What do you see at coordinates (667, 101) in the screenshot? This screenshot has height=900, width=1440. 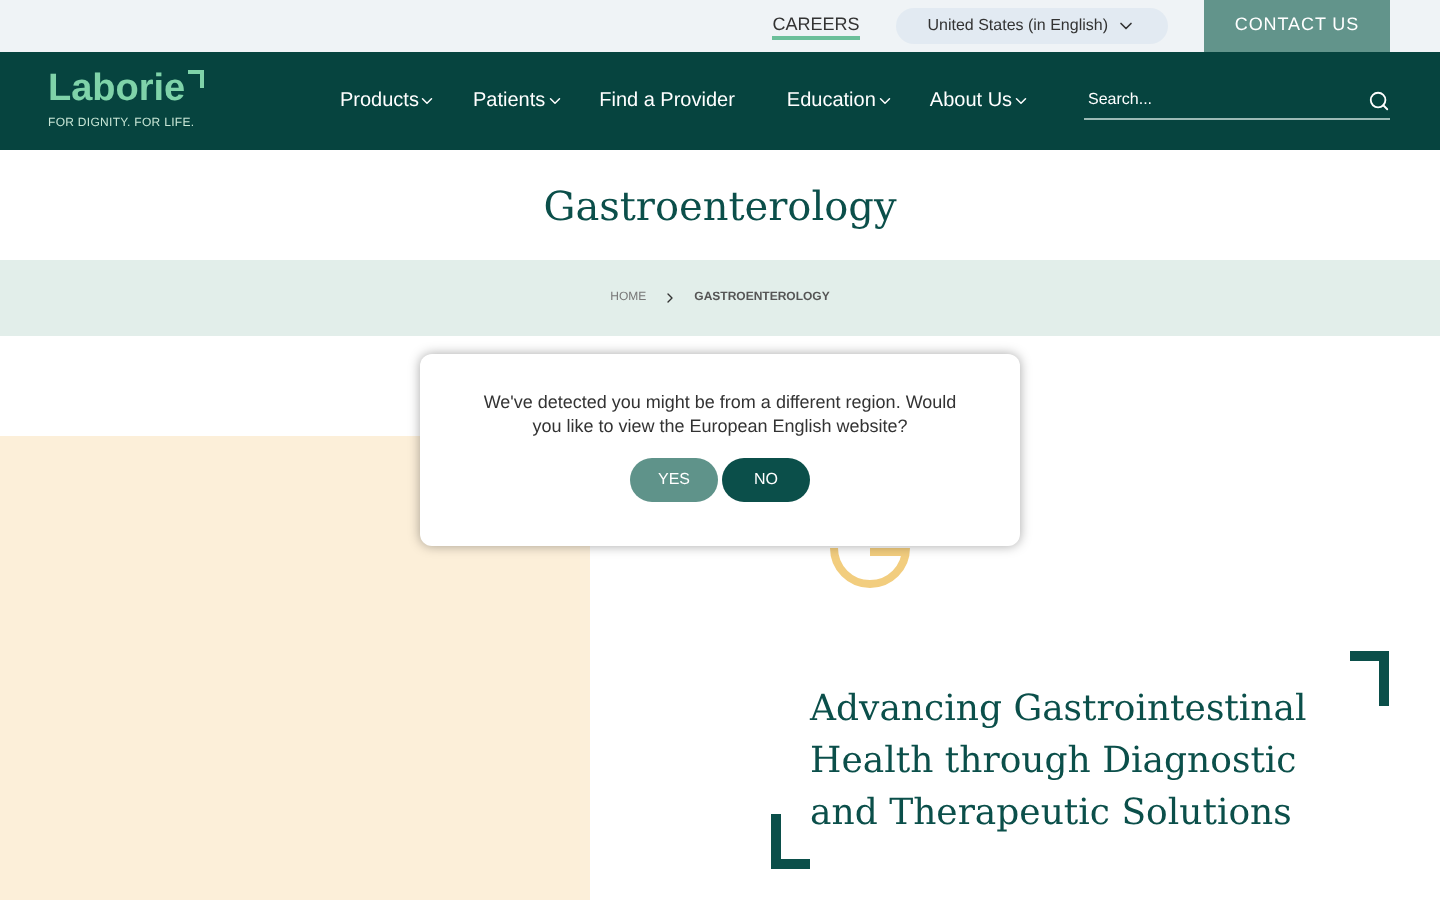 I see `nav-link: Find a Provider` at bounding box center [667, 101].